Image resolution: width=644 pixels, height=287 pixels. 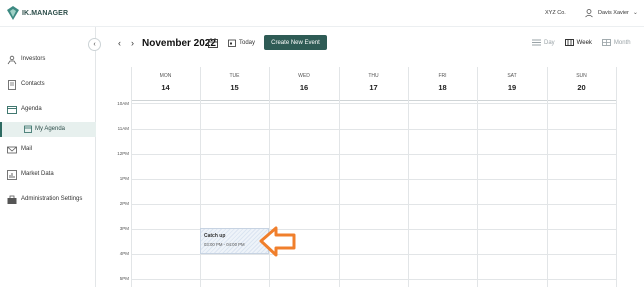 What do you see at coordinates (588, 12) in the screenshot?
I see `user-avatar-icon` at bounding box center [588, 12].